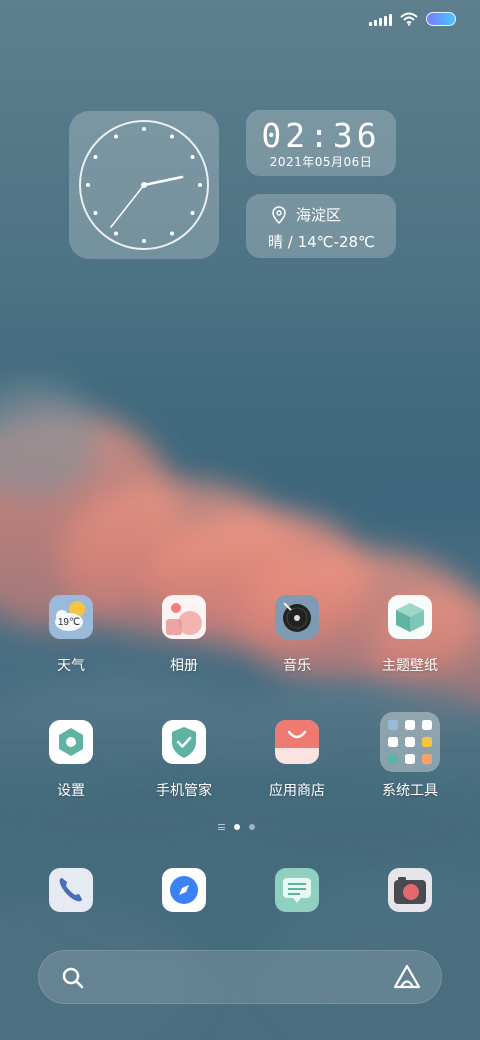 The width and height of the screenshot is (480, 1040). I want to click on app-settings: 设置, so click(71, 760).